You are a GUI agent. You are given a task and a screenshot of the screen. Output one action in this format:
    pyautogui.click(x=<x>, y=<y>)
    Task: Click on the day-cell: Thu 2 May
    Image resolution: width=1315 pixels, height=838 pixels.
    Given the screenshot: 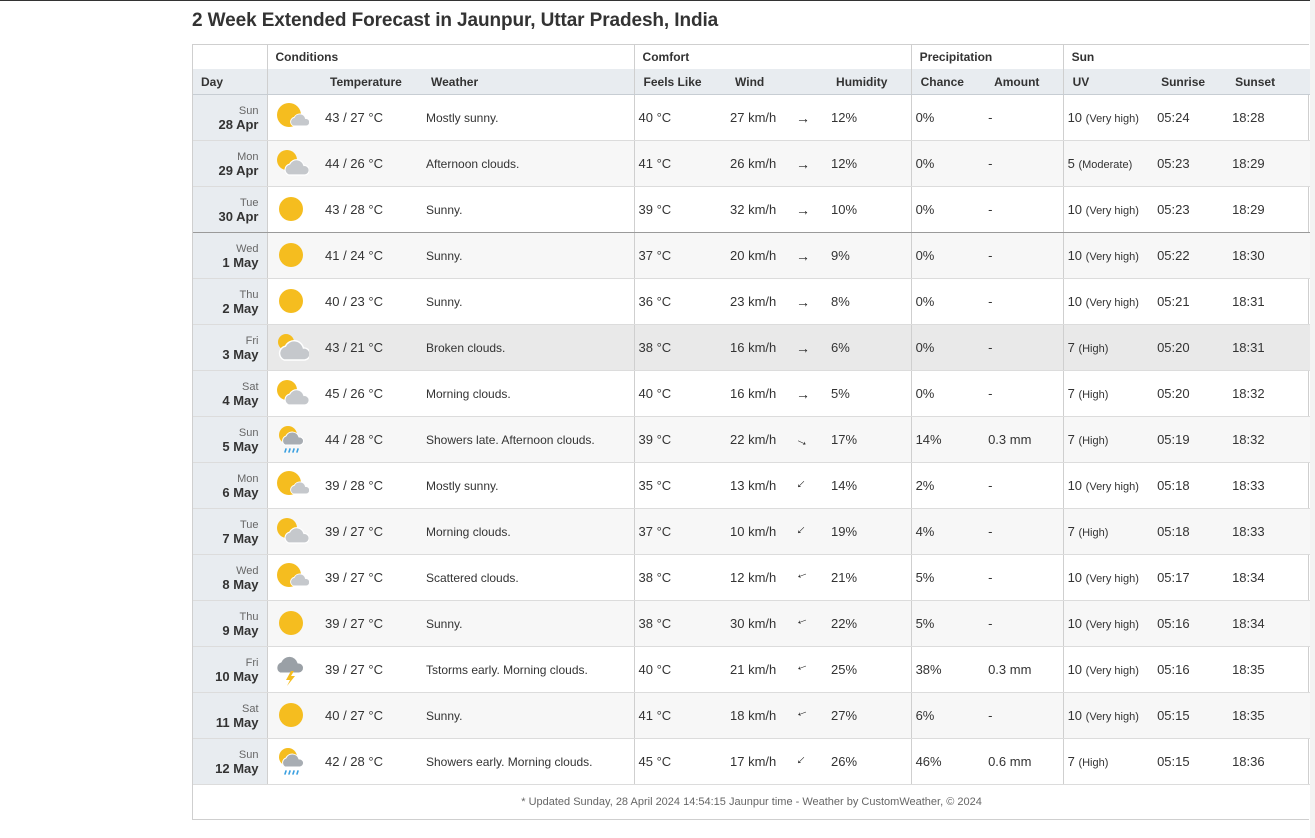 What is the action you would take?
    pyautogui.click(x=230, y=301)
    